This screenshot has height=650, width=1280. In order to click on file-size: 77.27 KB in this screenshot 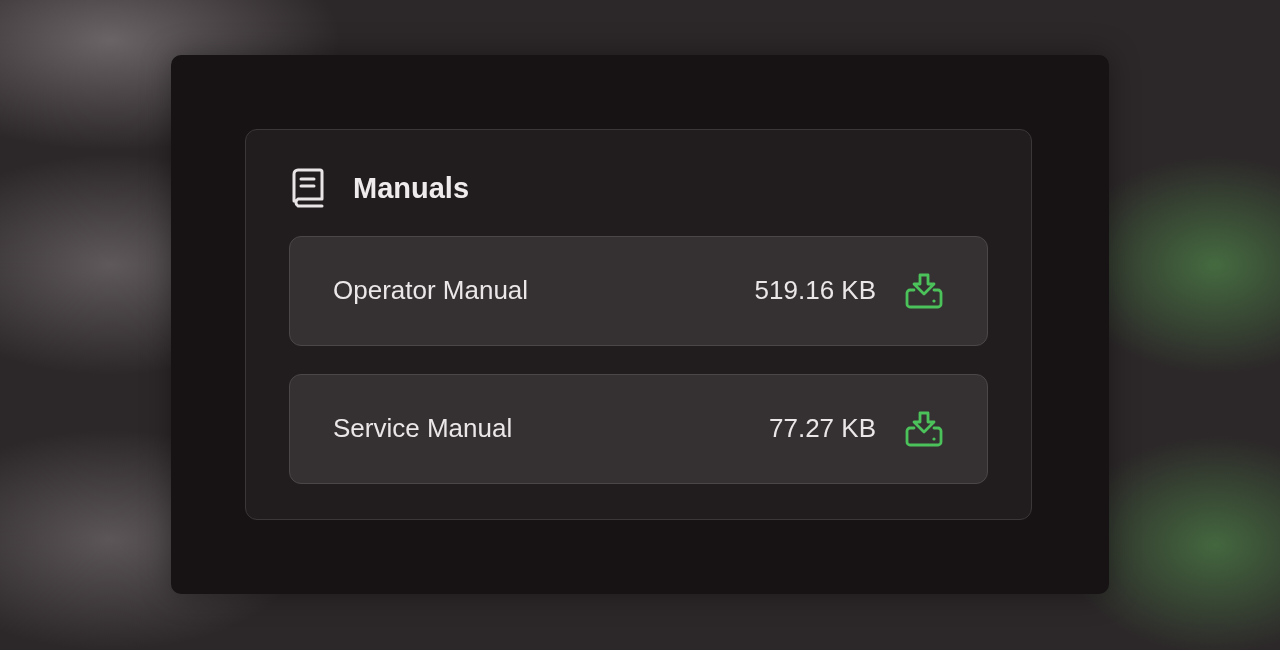, I will do `click(822, 429)`.